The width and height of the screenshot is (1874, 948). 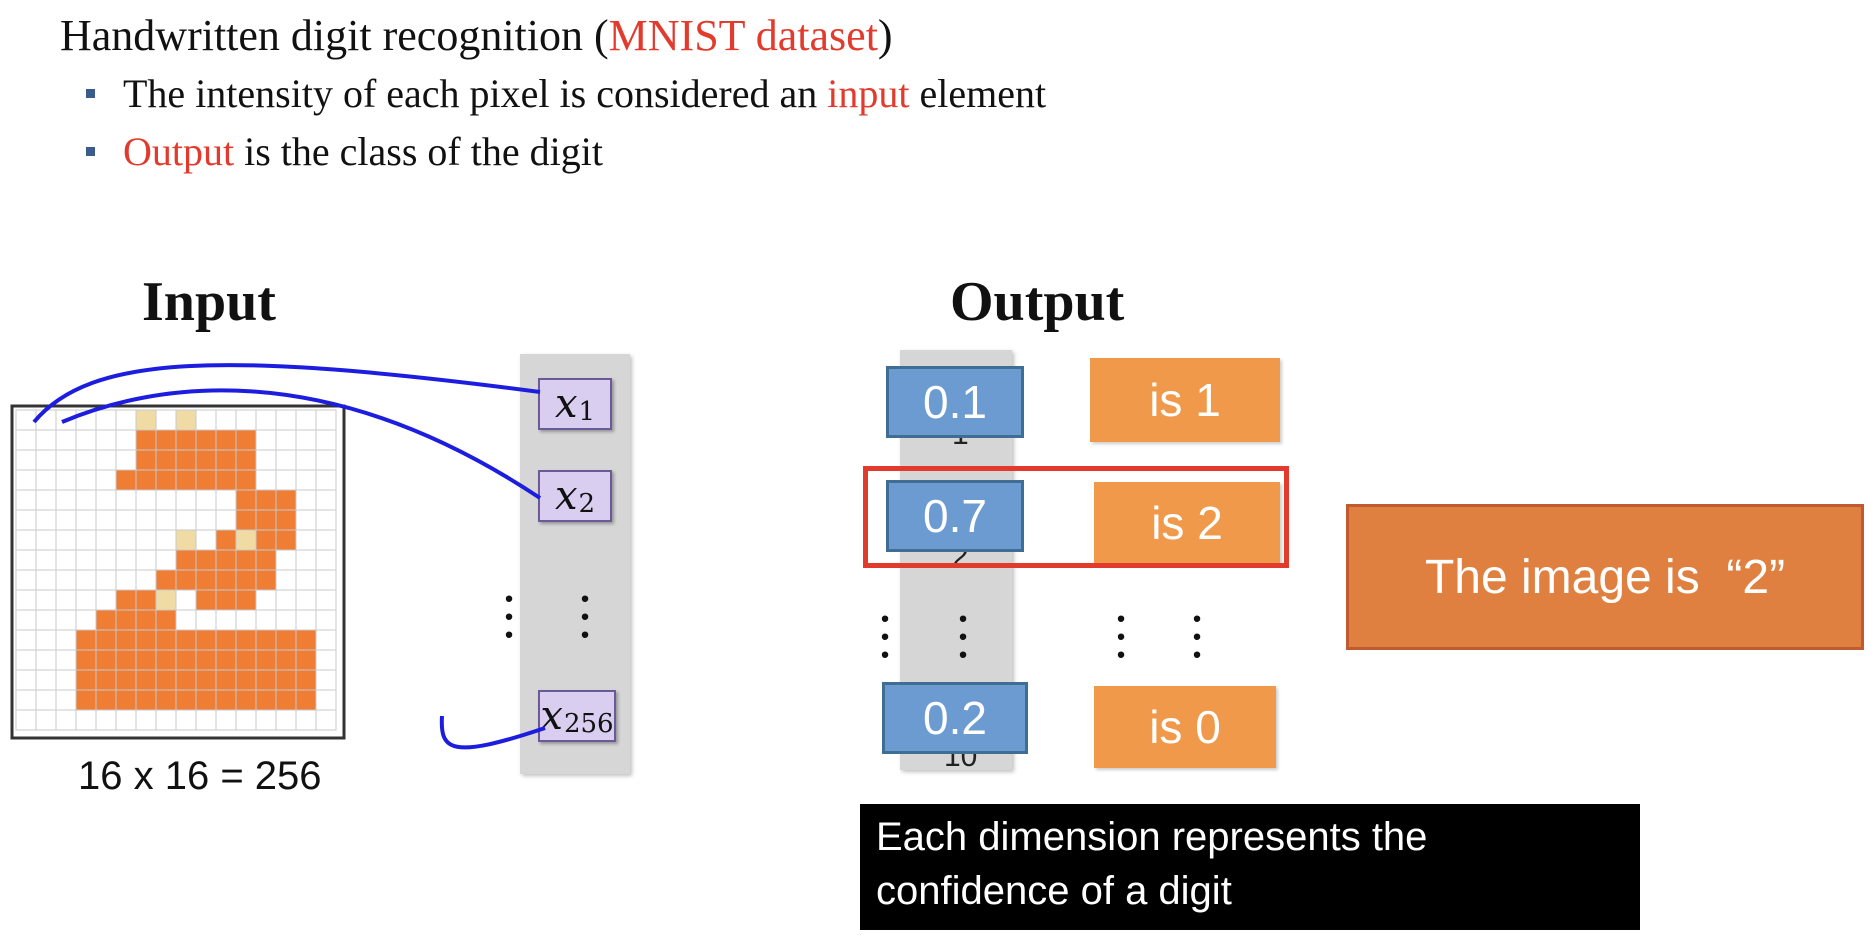 What do you see at coordinates (1605, 577) in the screenshot?
I see `result-box: The image is “2”` at bounding box center [1605, 577].